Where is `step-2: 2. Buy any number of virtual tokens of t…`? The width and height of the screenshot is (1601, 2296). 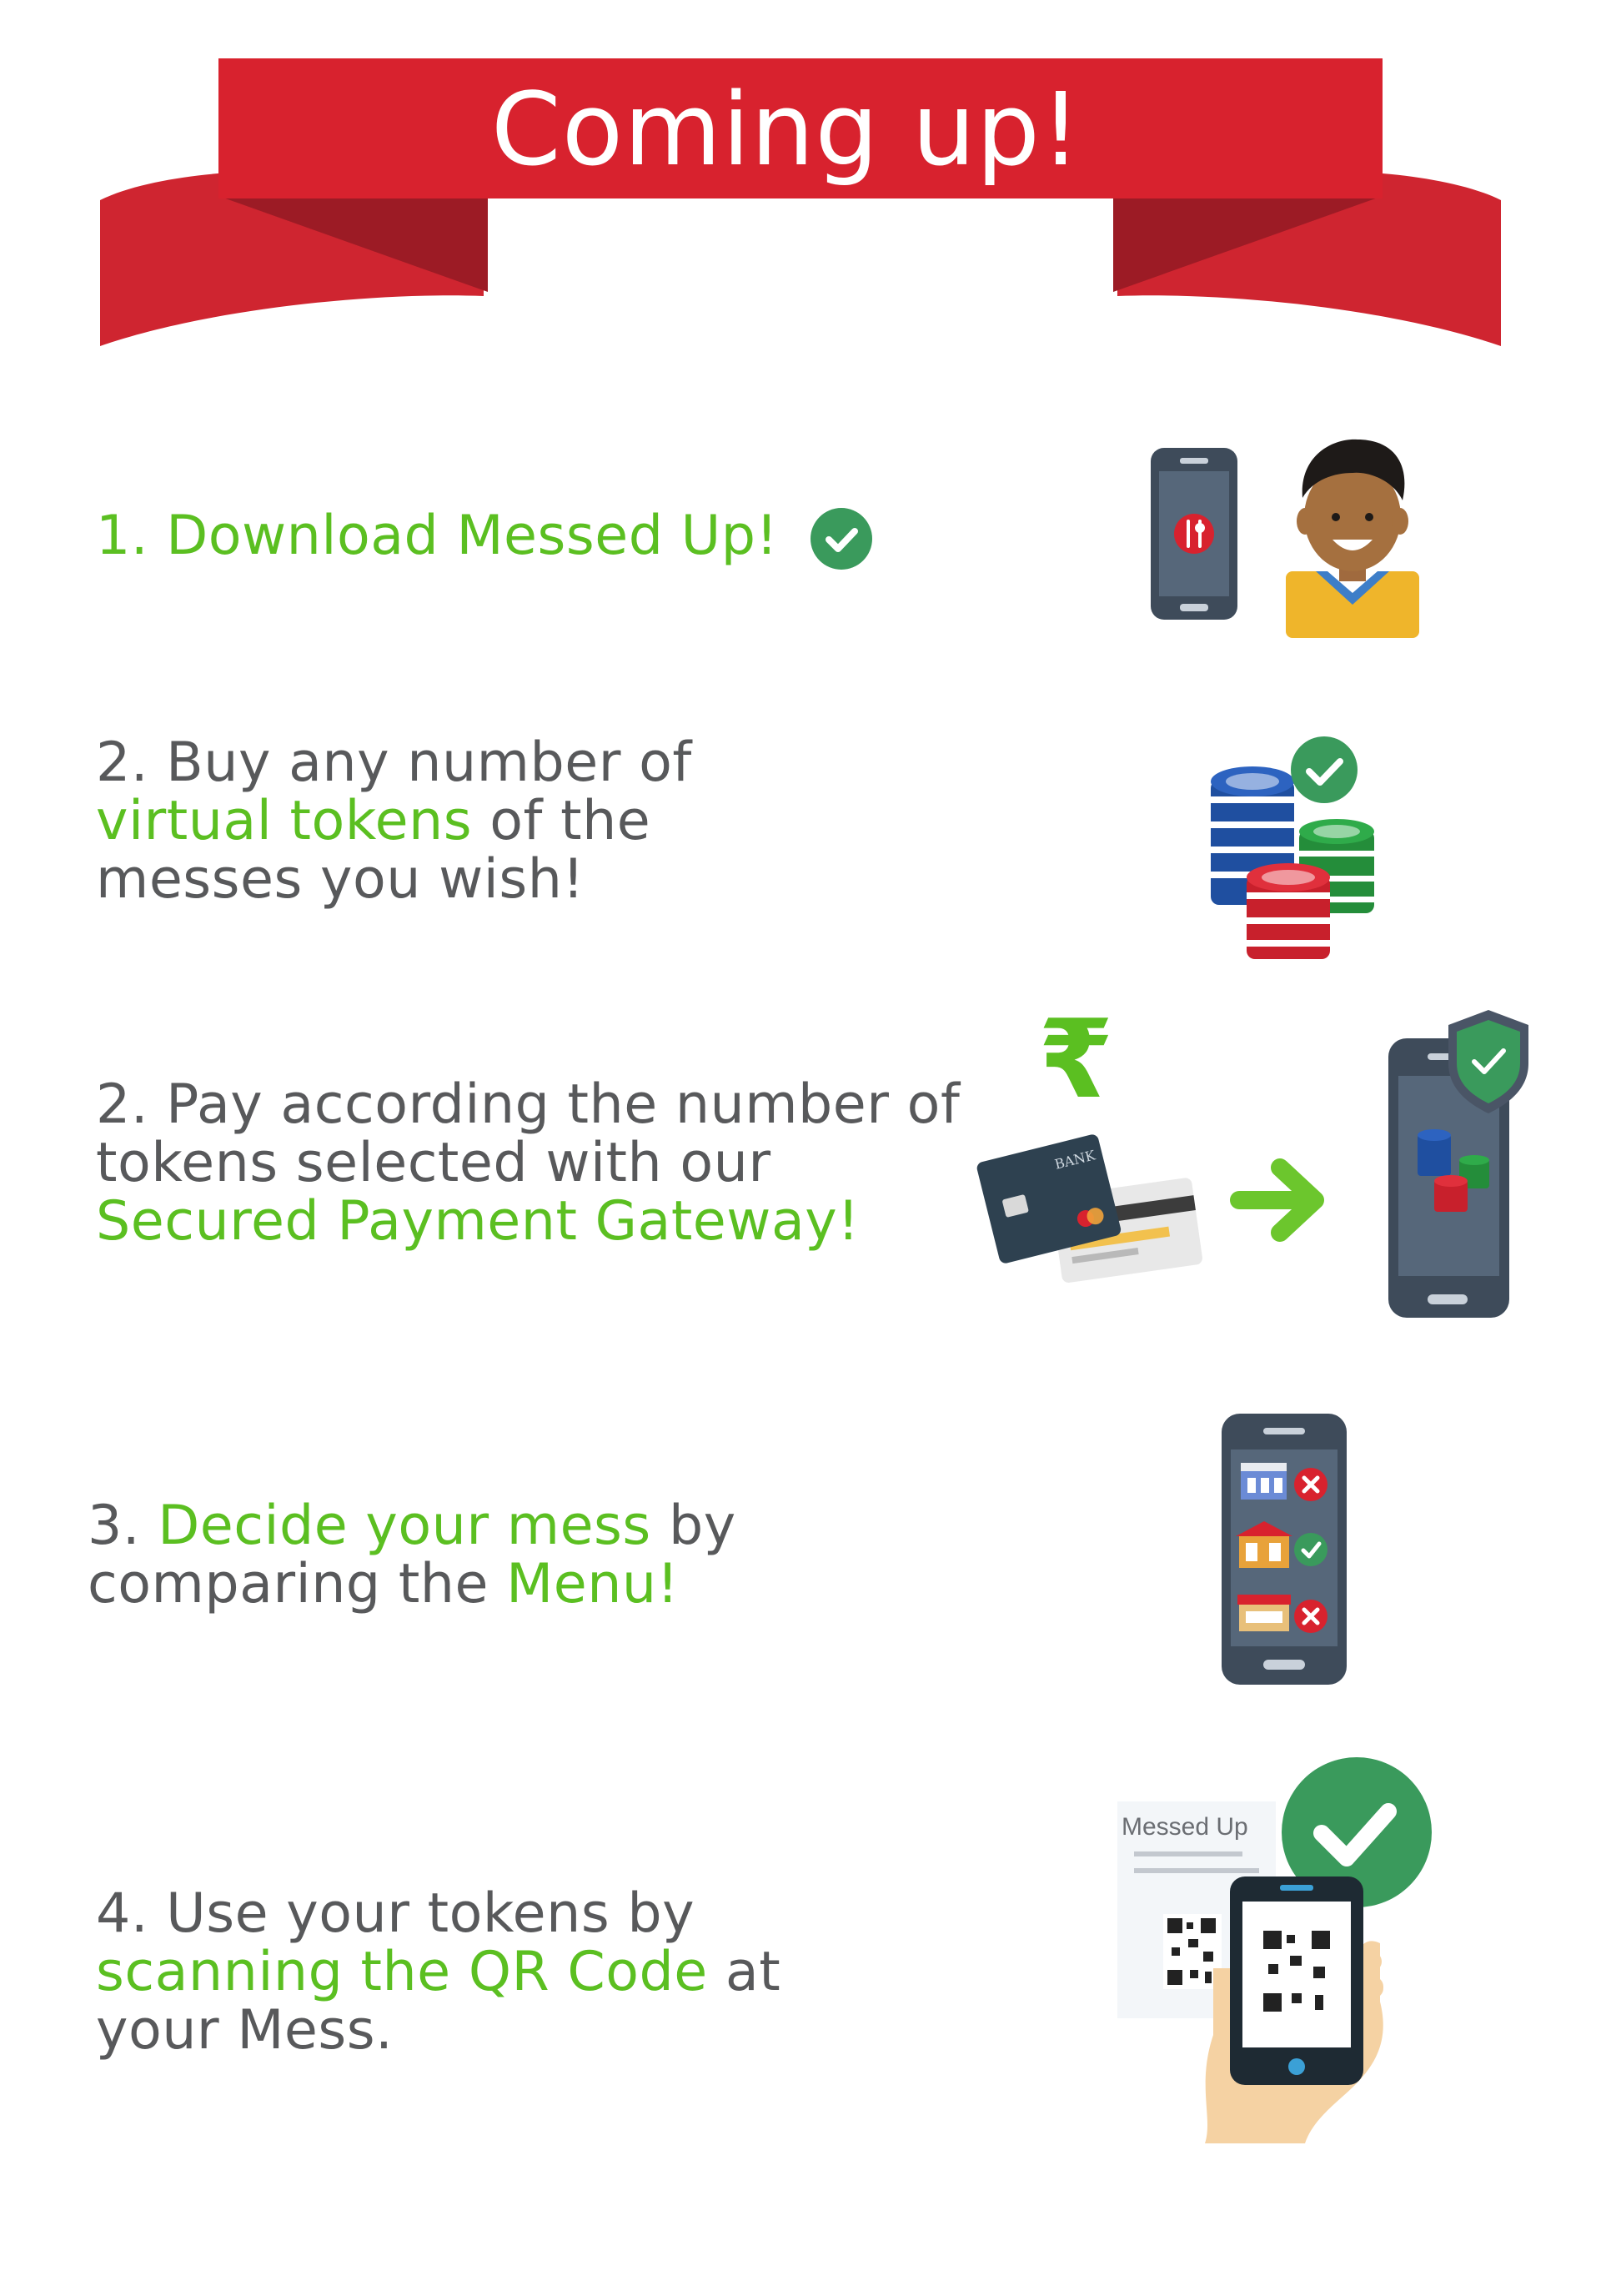 step-2: 2. Buy any number of virtual tokens of t… is located at coordinates (394, 822).